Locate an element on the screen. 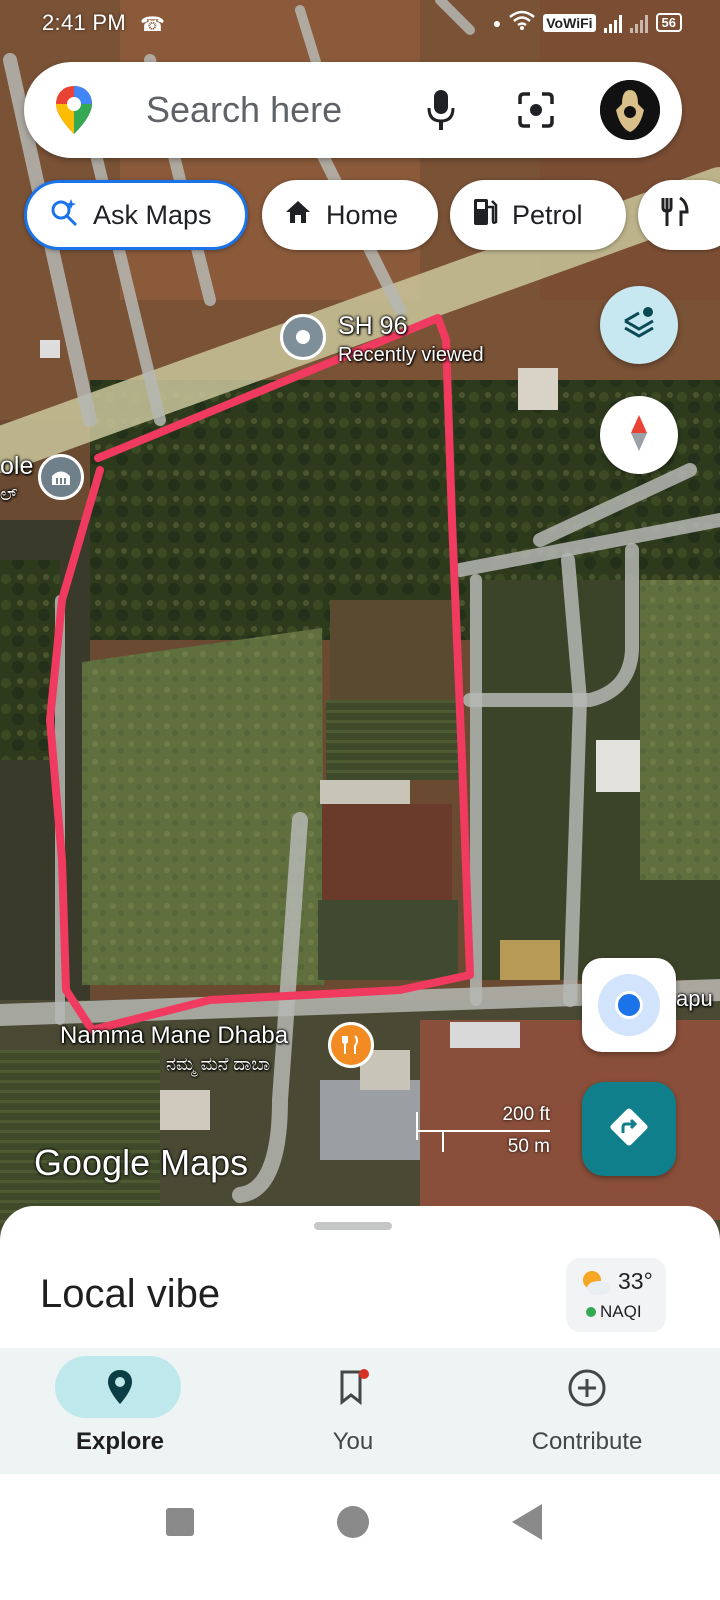 The width and height of the screenshot is (720, 1600). signal-icon is located at coordinates (612, 23).